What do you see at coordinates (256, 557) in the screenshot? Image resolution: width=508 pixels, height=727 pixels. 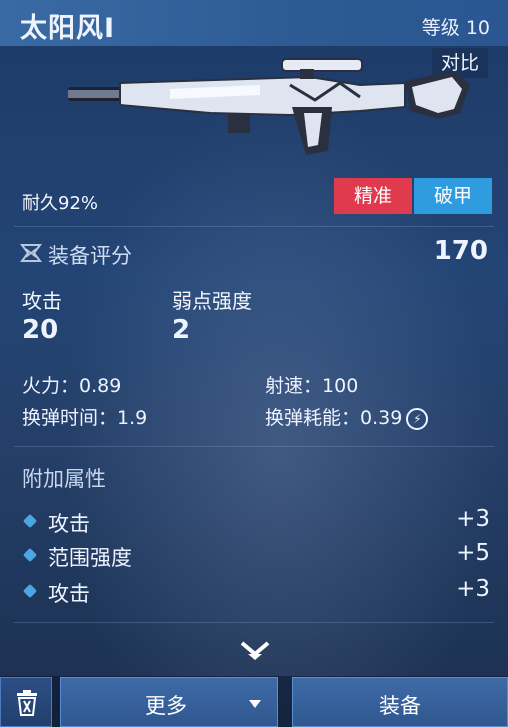 I see `list-item: 范围强度 +5` at bounding box center [256, 557].